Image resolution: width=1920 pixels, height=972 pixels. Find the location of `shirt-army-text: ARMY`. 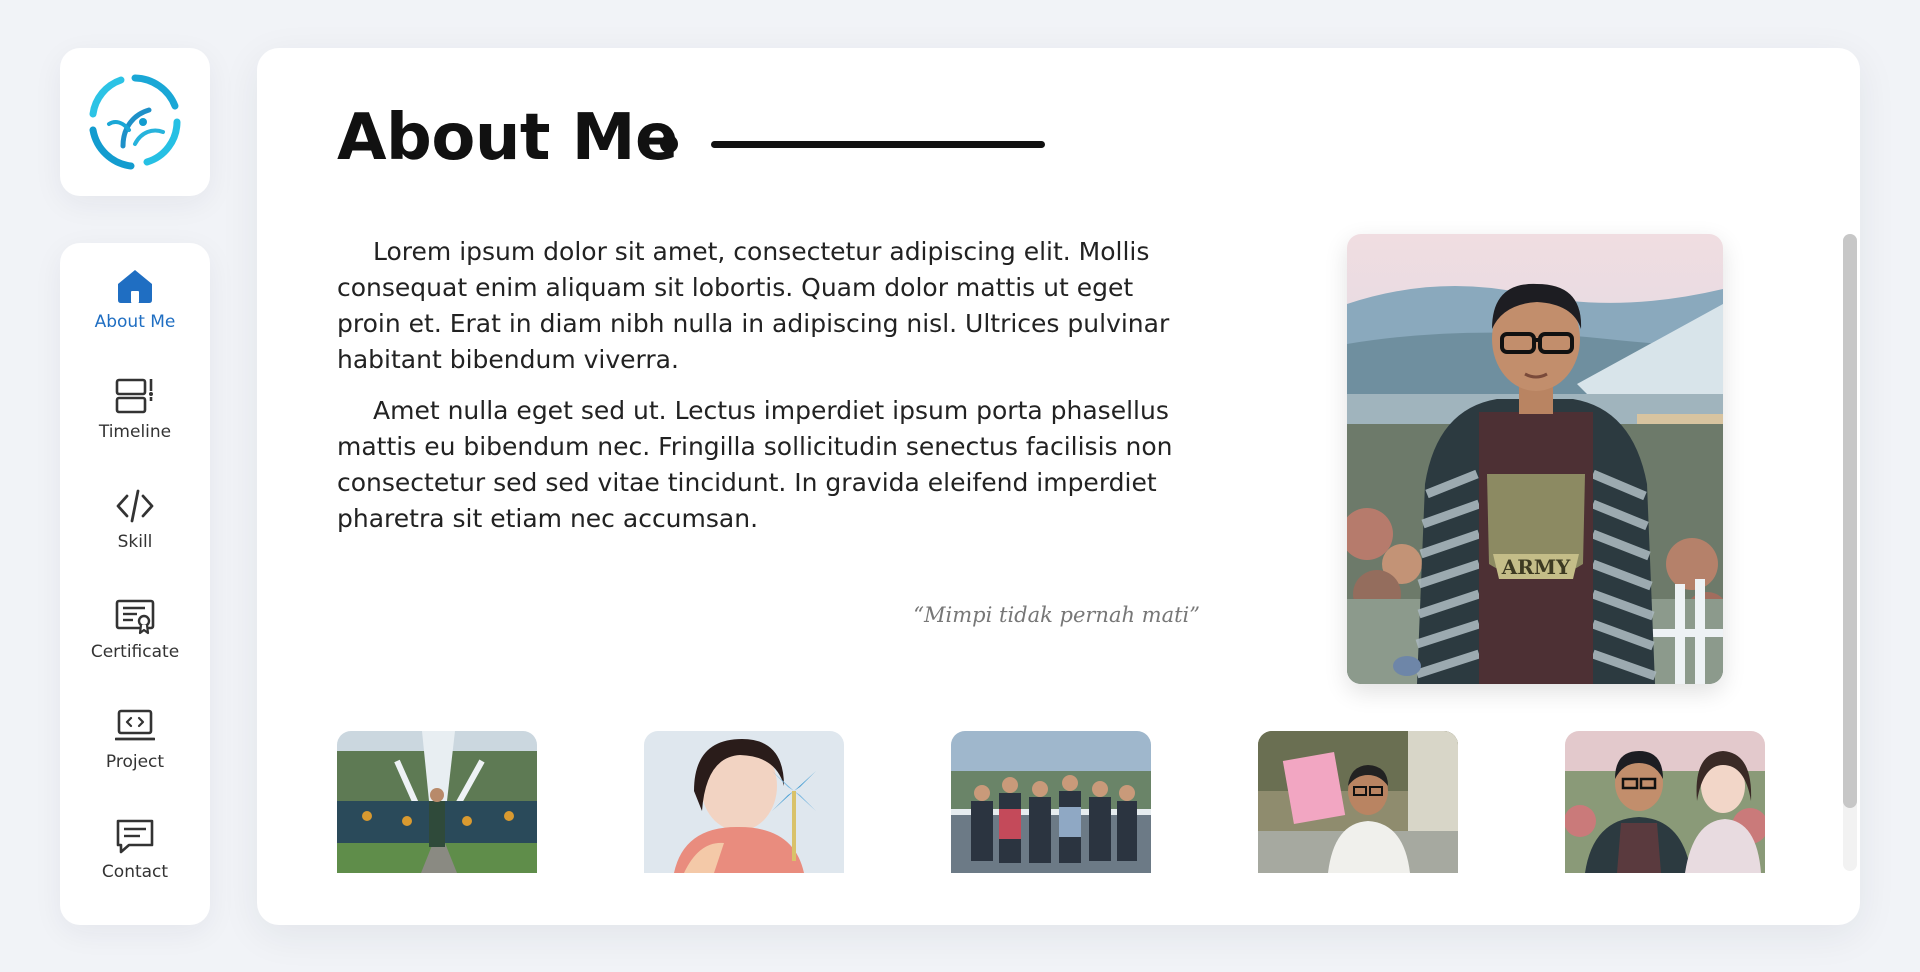

shirt-army-text: ARMY is located at coordinates (1536, 567).